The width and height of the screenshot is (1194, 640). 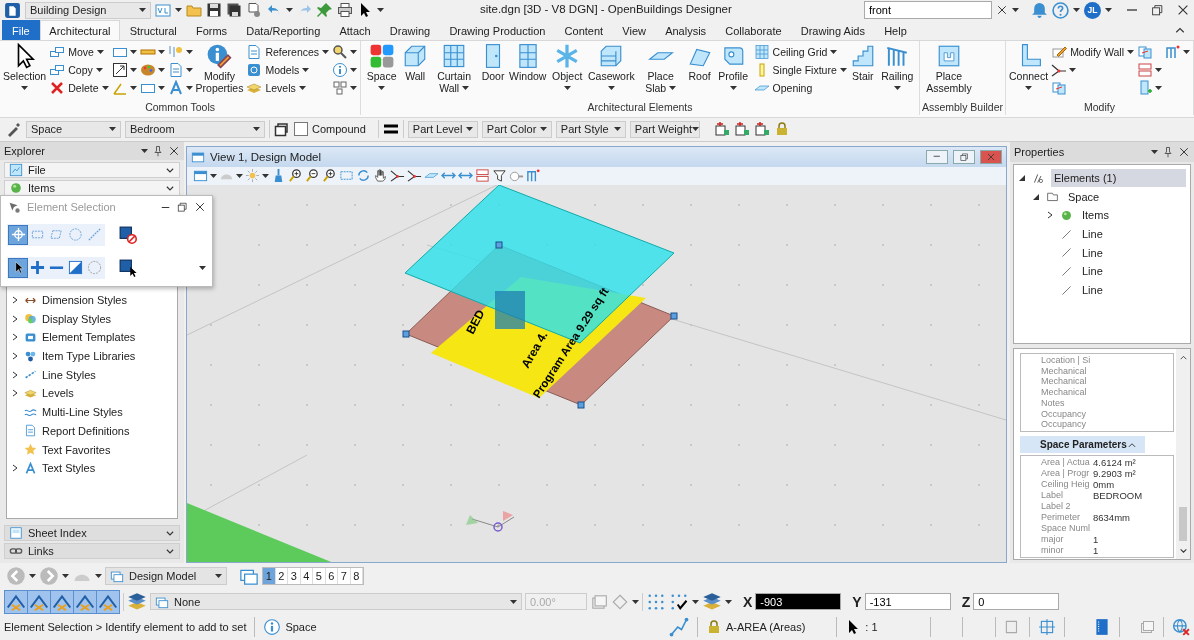 What do you see at coordinates (1118, 178) in the screenshot?
I see `tree-item: Elements (1)` at bounding box center [1118, 178].